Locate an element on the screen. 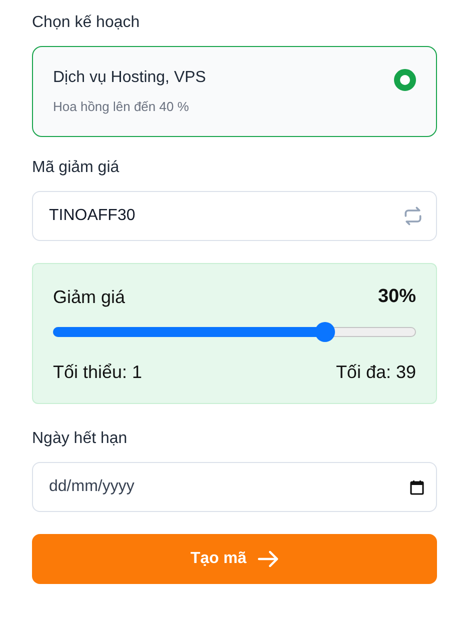  refresh-icon is located at coordinates (413, 216).